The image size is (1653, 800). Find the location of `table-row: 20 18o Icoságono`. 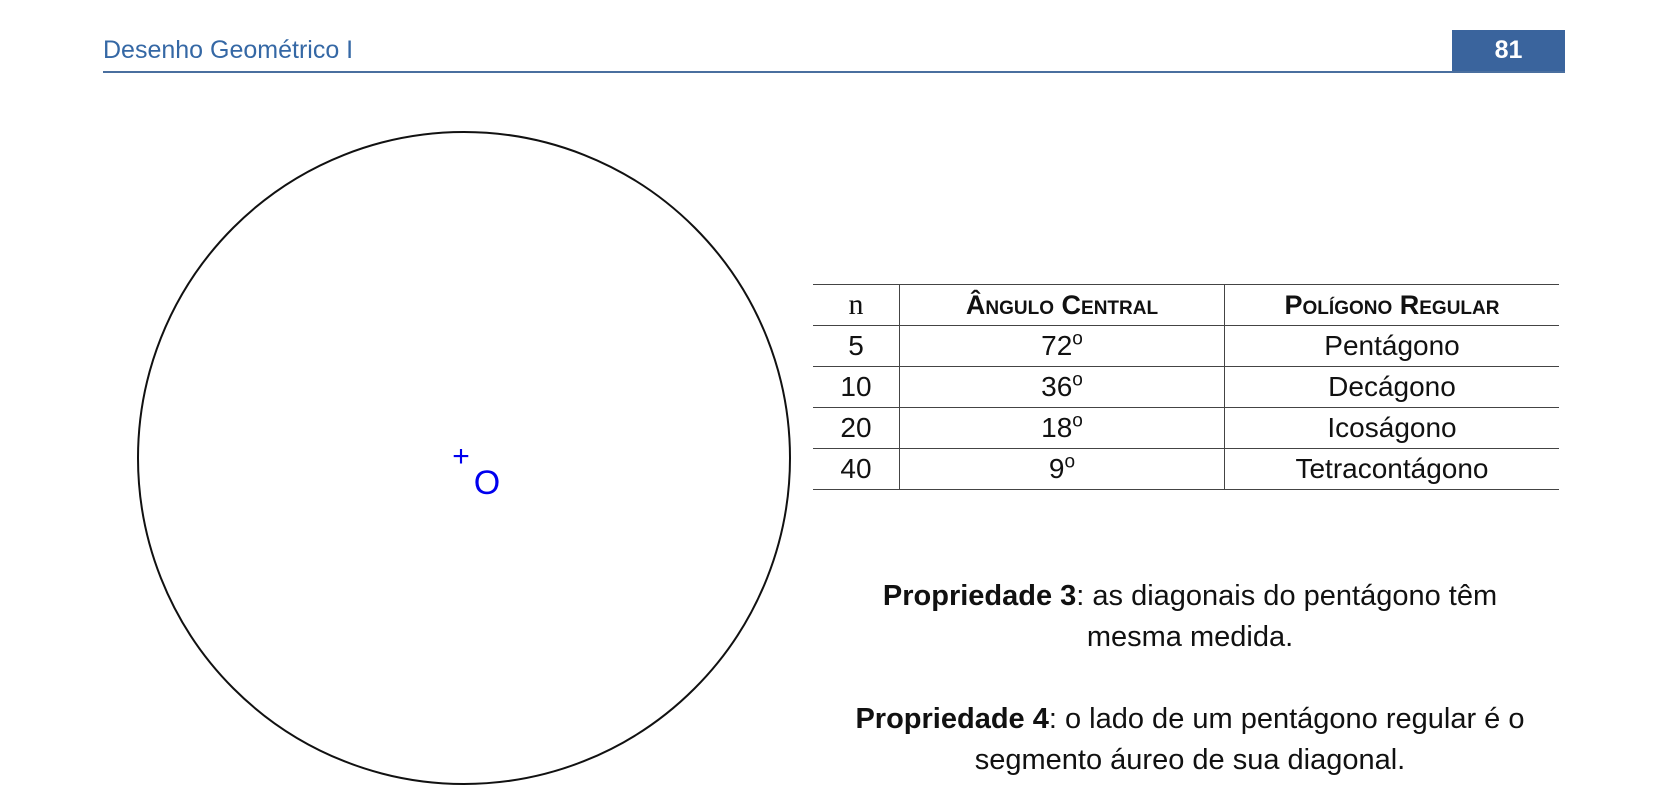

table-row: 20 18o Icoságono is located at coordinates (1186, 428).